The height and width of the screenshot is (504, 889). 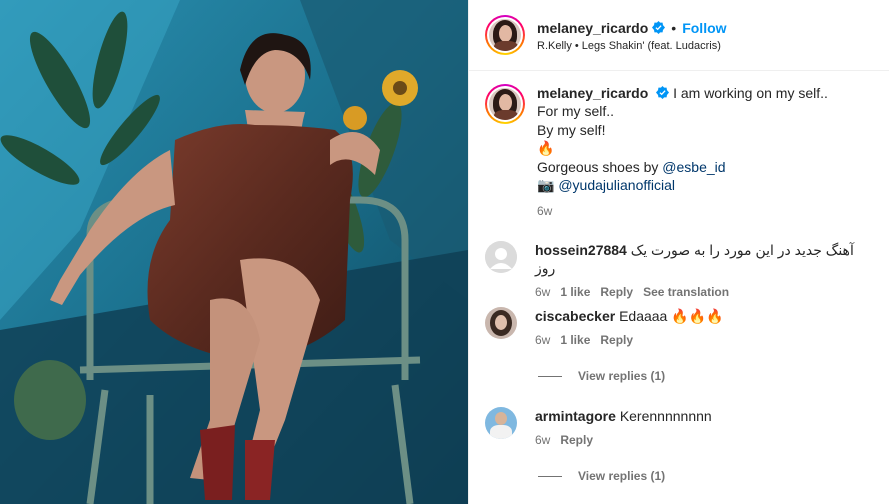 What do you see at coordinates (686, 292) in the screenshot?
I see `see-translation-button: See translation` at bounding box center [686, 292].